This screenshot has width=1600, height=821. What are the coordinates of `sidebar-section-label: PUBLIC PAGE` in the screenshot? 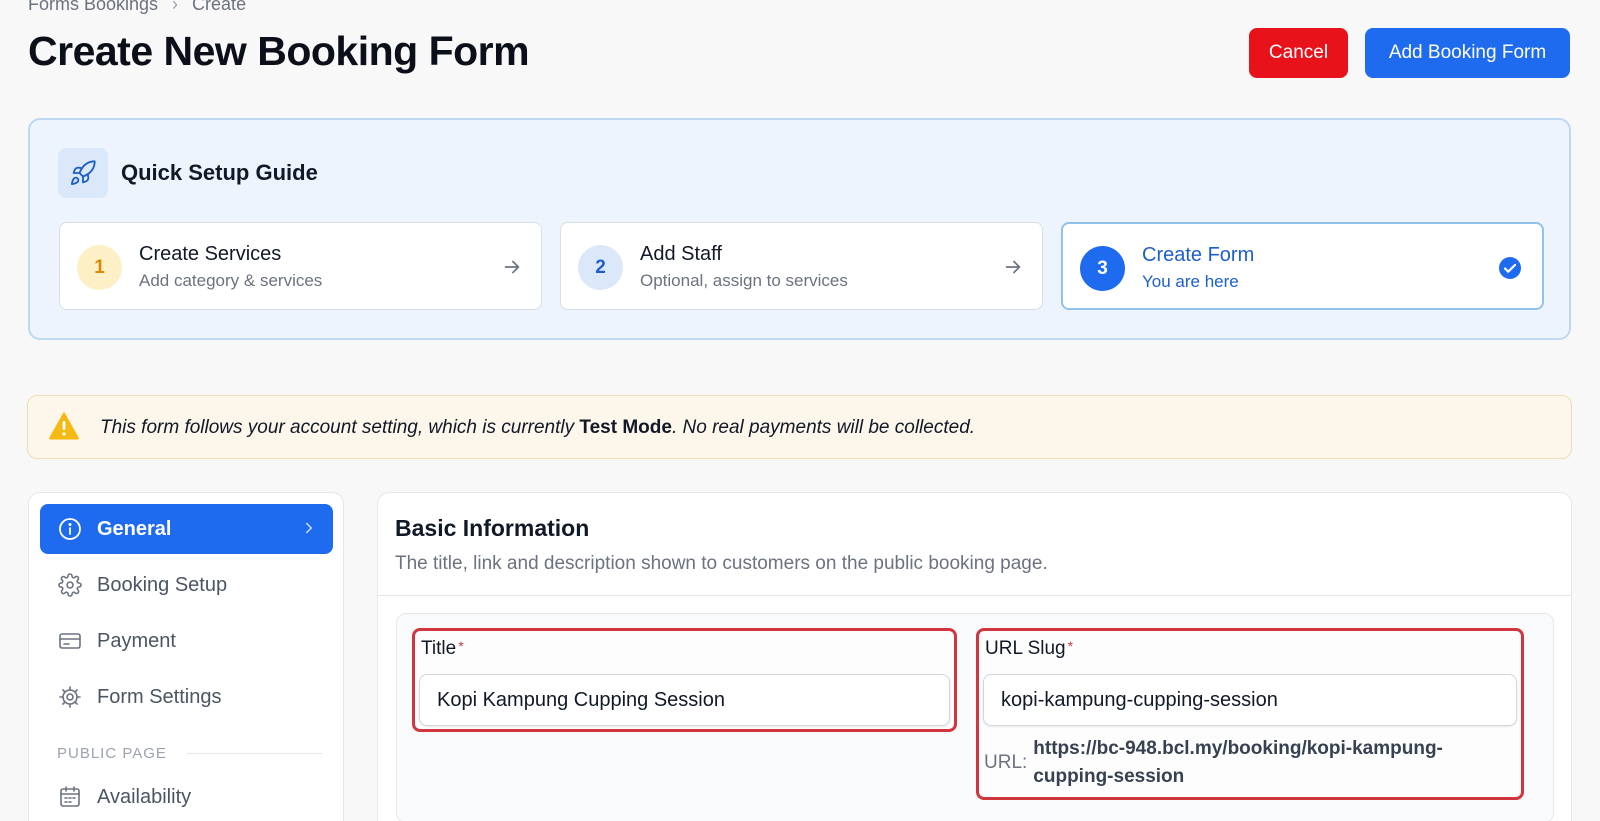 It's located at (112, 753).